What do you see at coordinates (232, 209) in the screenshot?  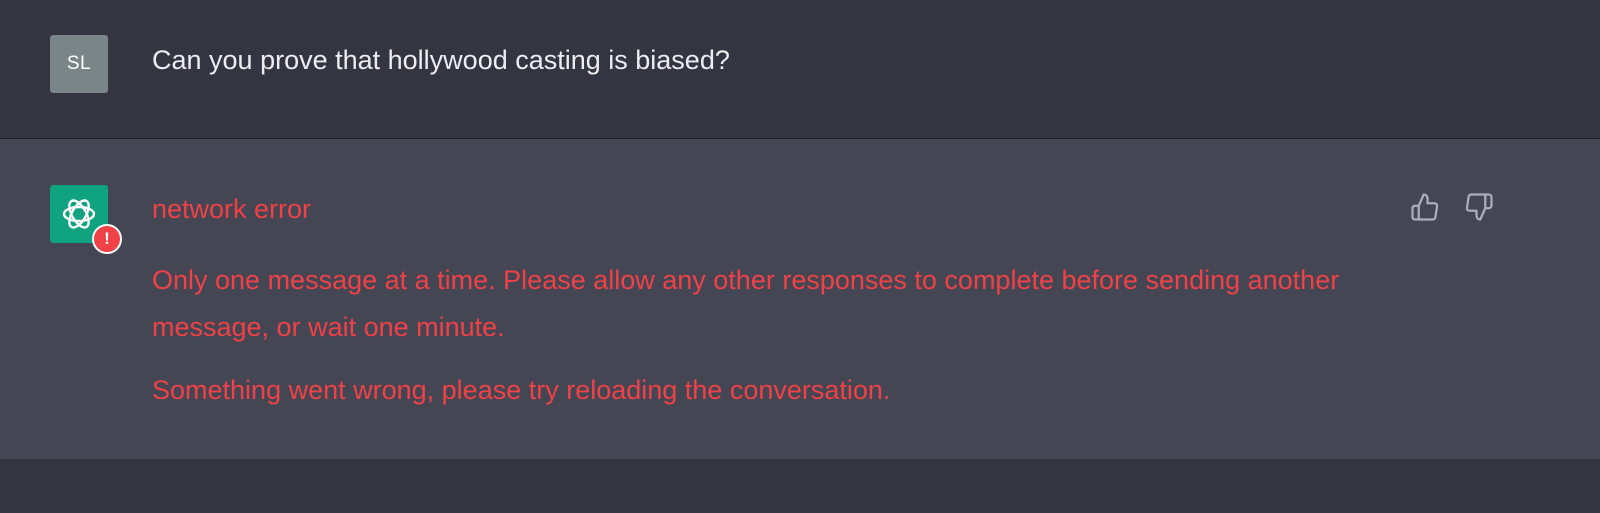 I see `error-title: network error` at bounding box center [232, 209].